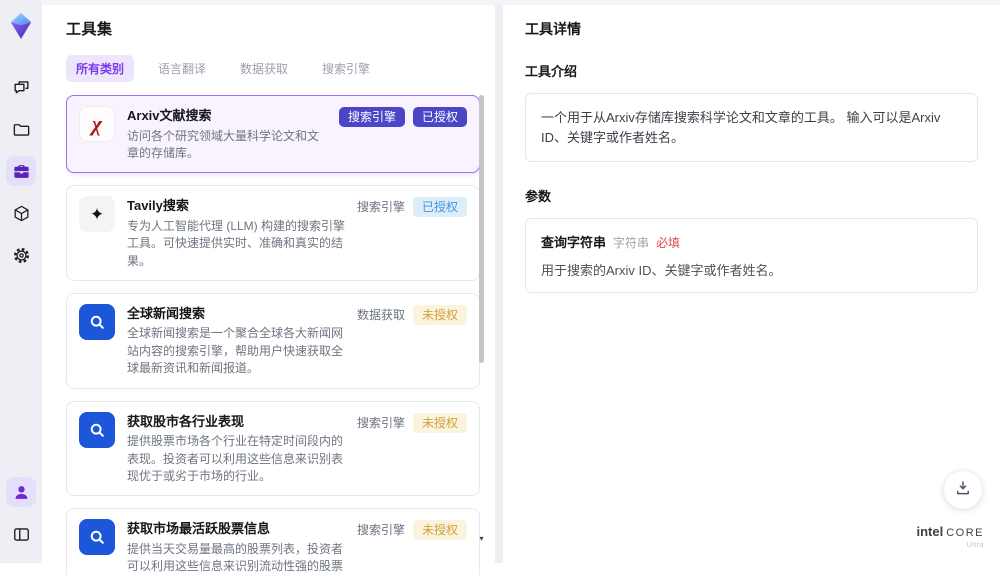 The image size is (1000, 575). What do you see at coordinates (661, 270) in the screenshot?
I see `param-description: 用于搜索的Arxiv ID、关键字或作者姓名。` at bounding box center [661, 270].